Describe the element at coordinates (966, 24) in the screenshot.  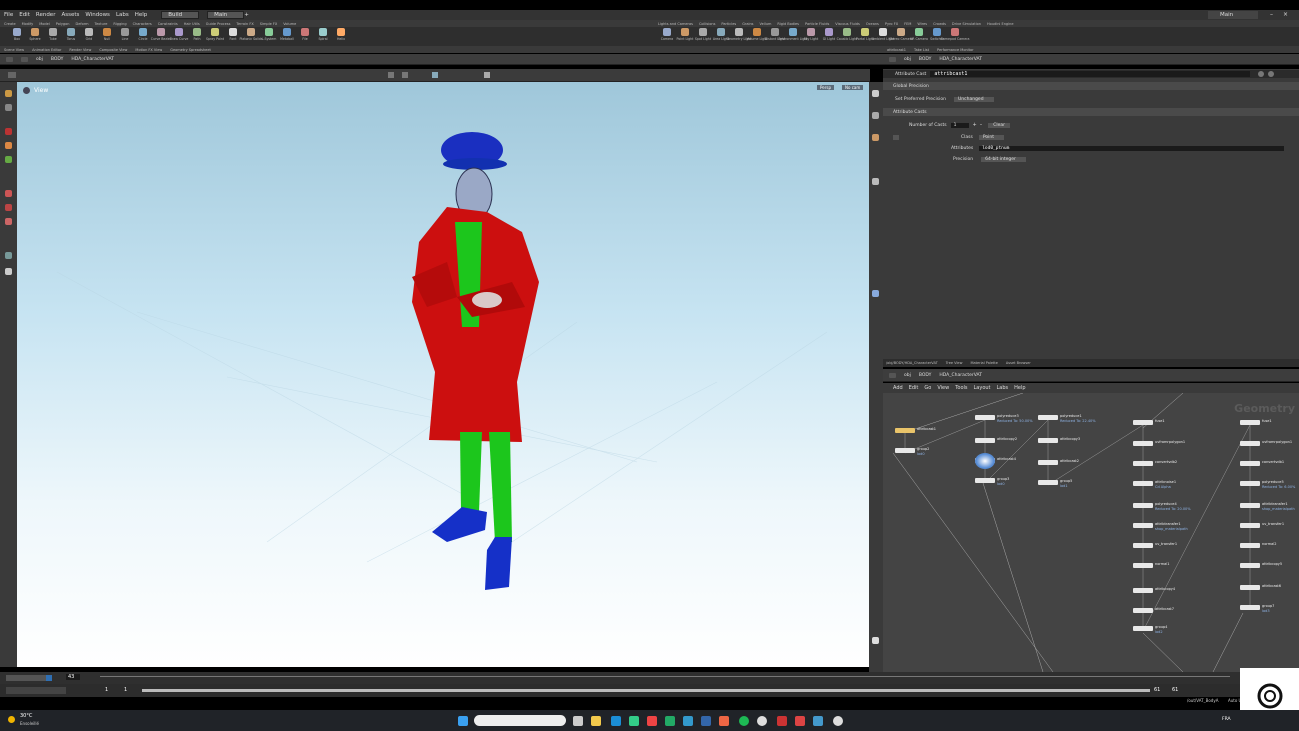
I see `shelf-tab: Drive Simulation` at that location.